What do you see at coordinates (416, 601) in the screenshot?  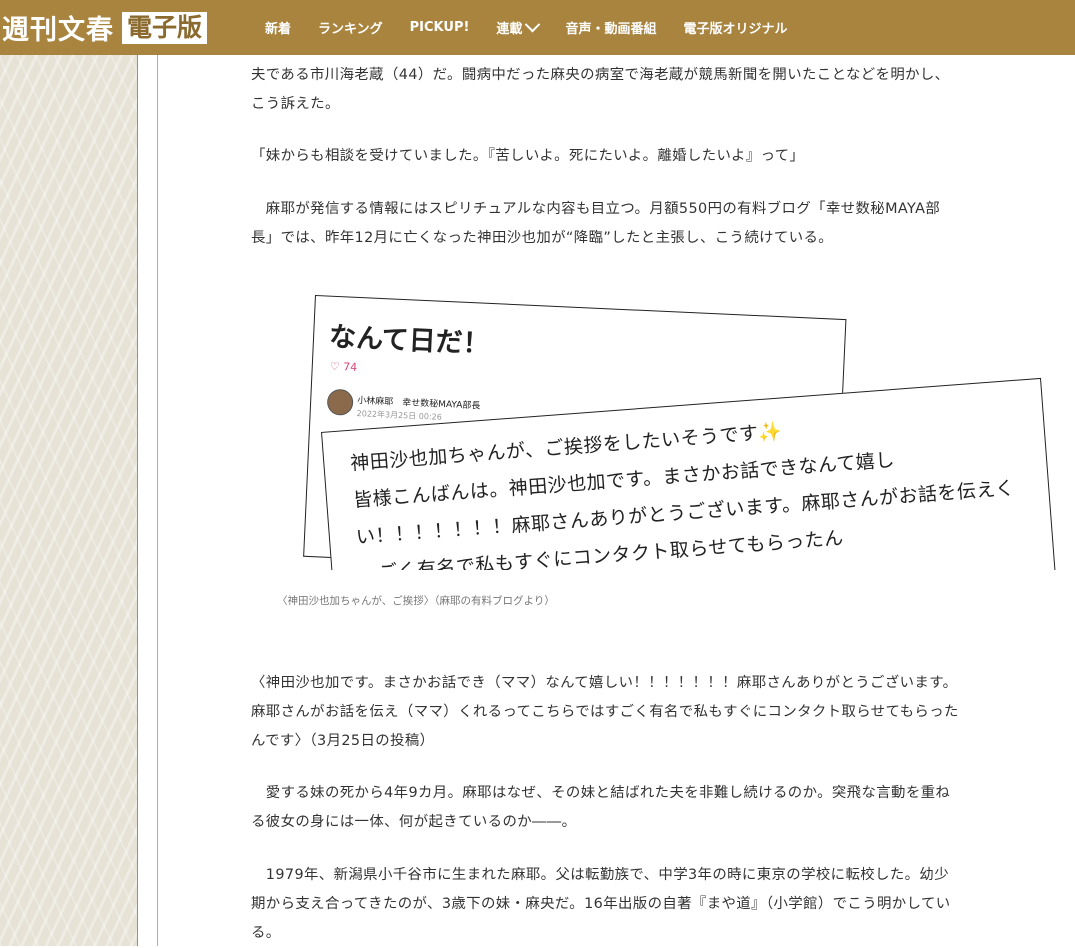 I see `image-caption: 〈神田沙也加ちゃんが、ご挨拶〉（麻耶の有料ブログより）` at bounding box center [416, 601].